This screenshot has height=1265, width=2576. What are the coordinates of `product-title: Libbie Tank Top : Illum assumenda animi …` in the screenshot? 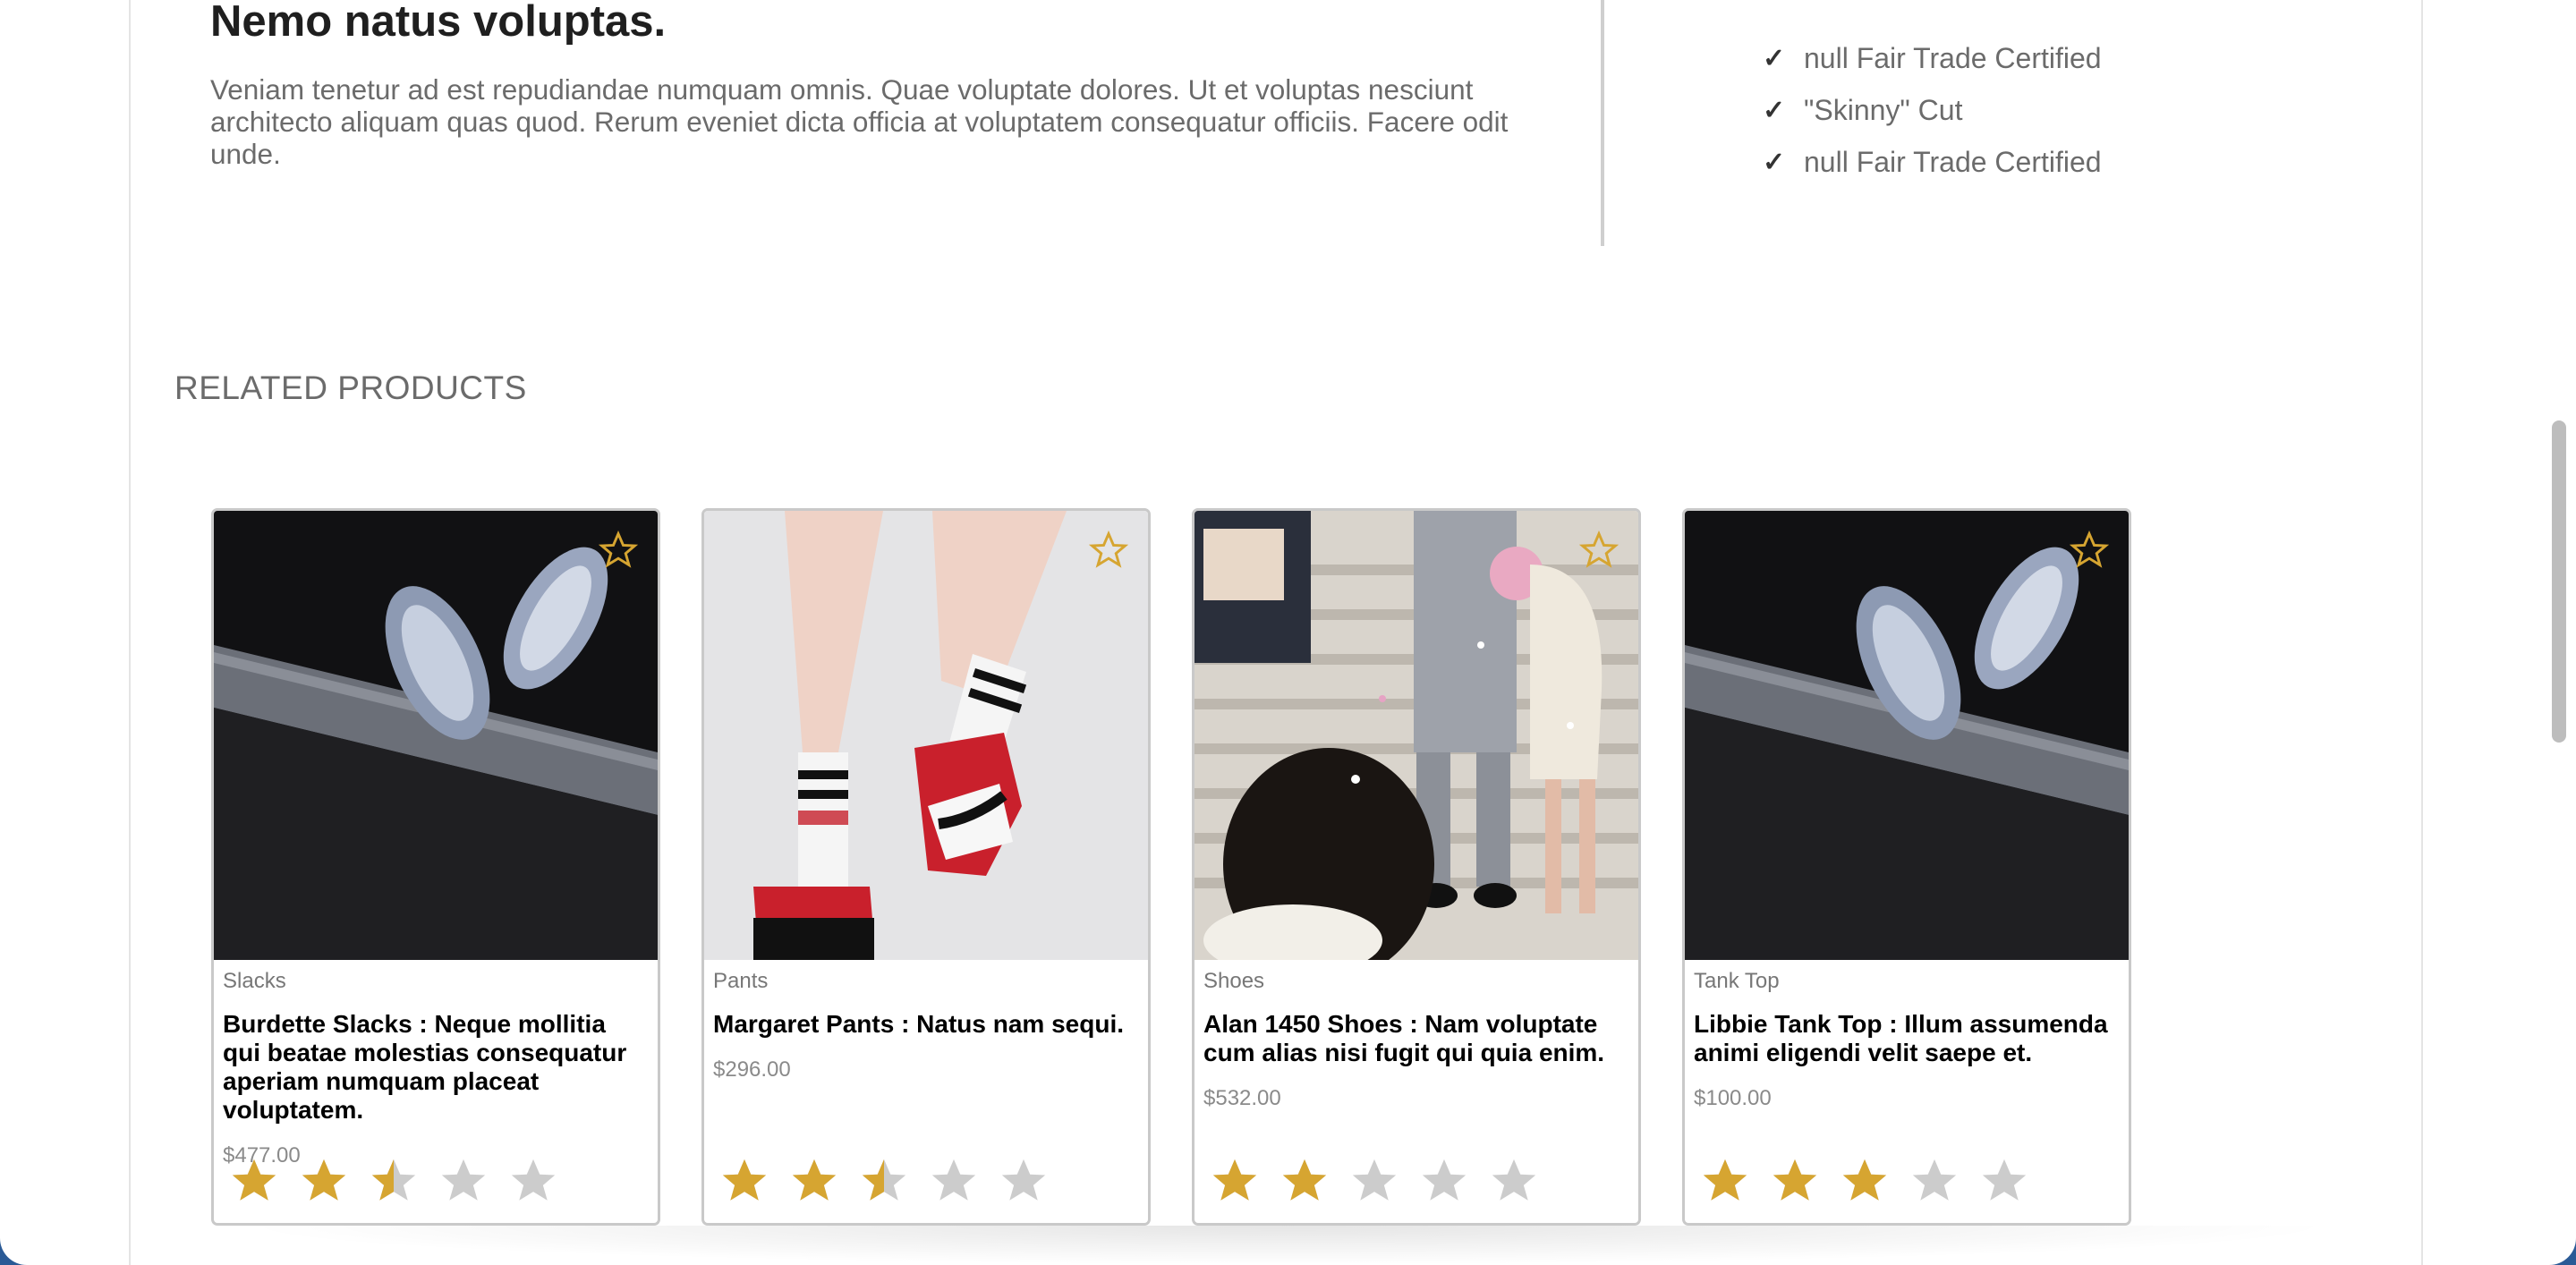 It's located at (1904, 1038).